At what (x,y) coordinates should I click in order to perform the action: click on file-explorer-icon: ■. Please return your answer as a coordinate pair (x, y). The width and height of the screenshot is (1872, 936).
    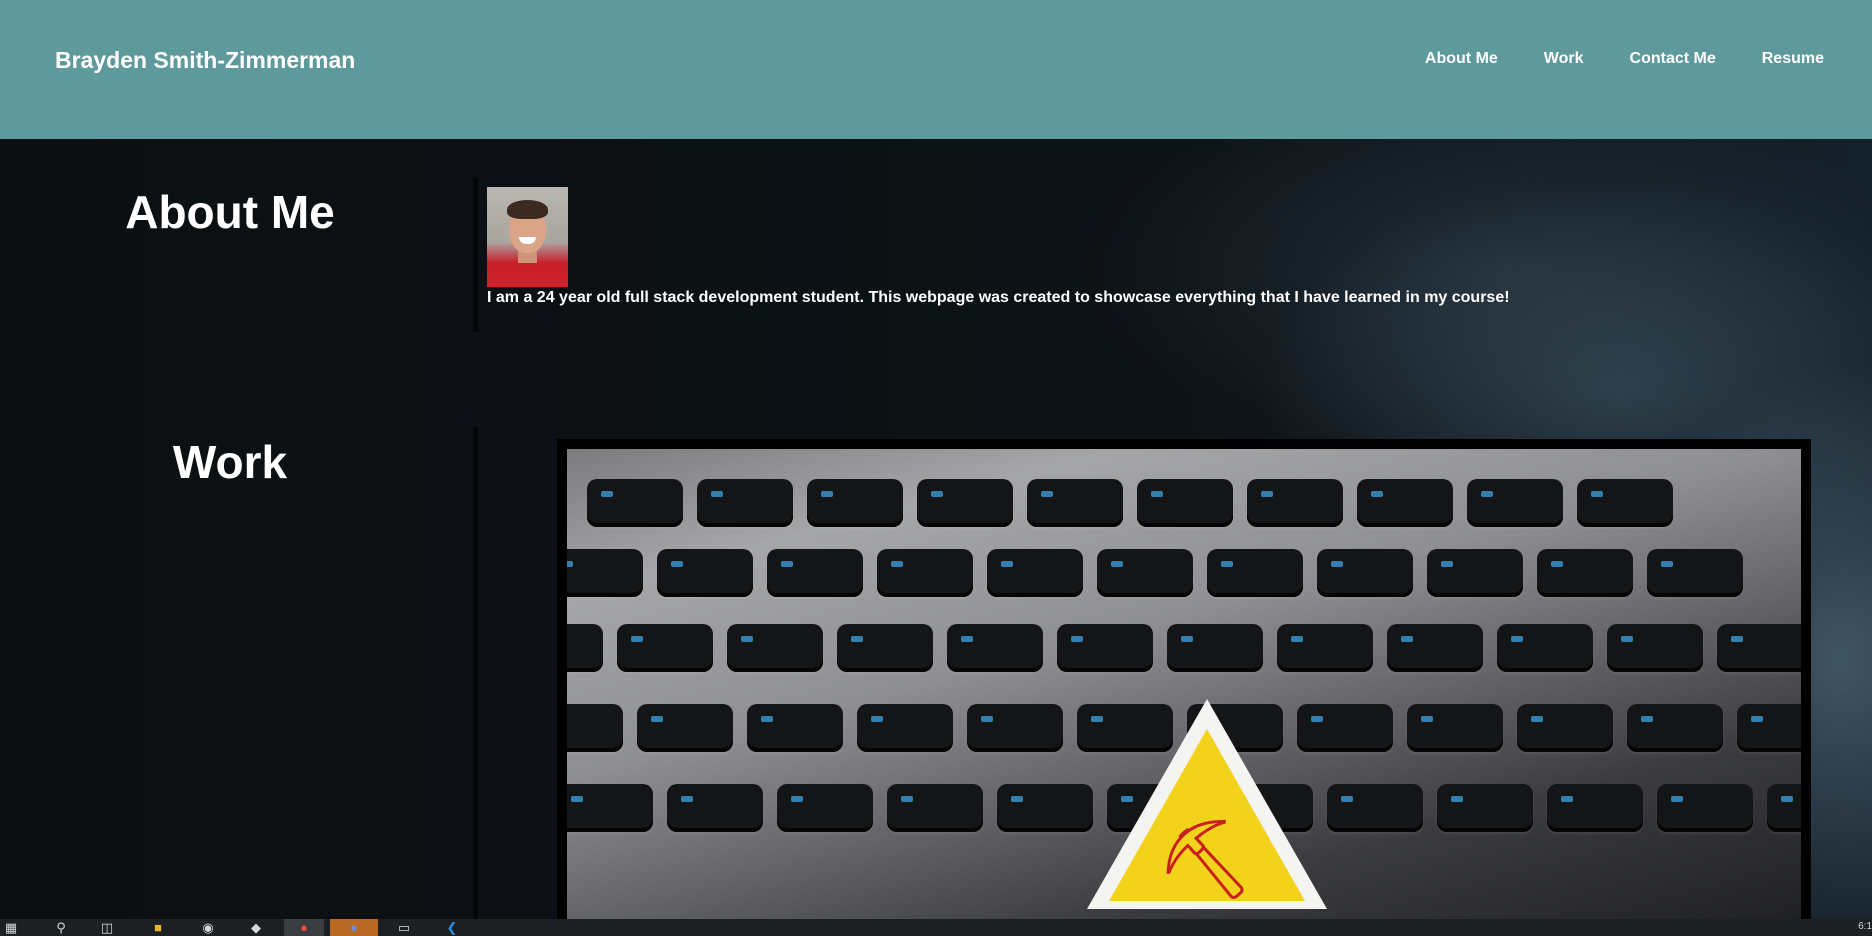
    Looking at the image, I should click on (158, 927).